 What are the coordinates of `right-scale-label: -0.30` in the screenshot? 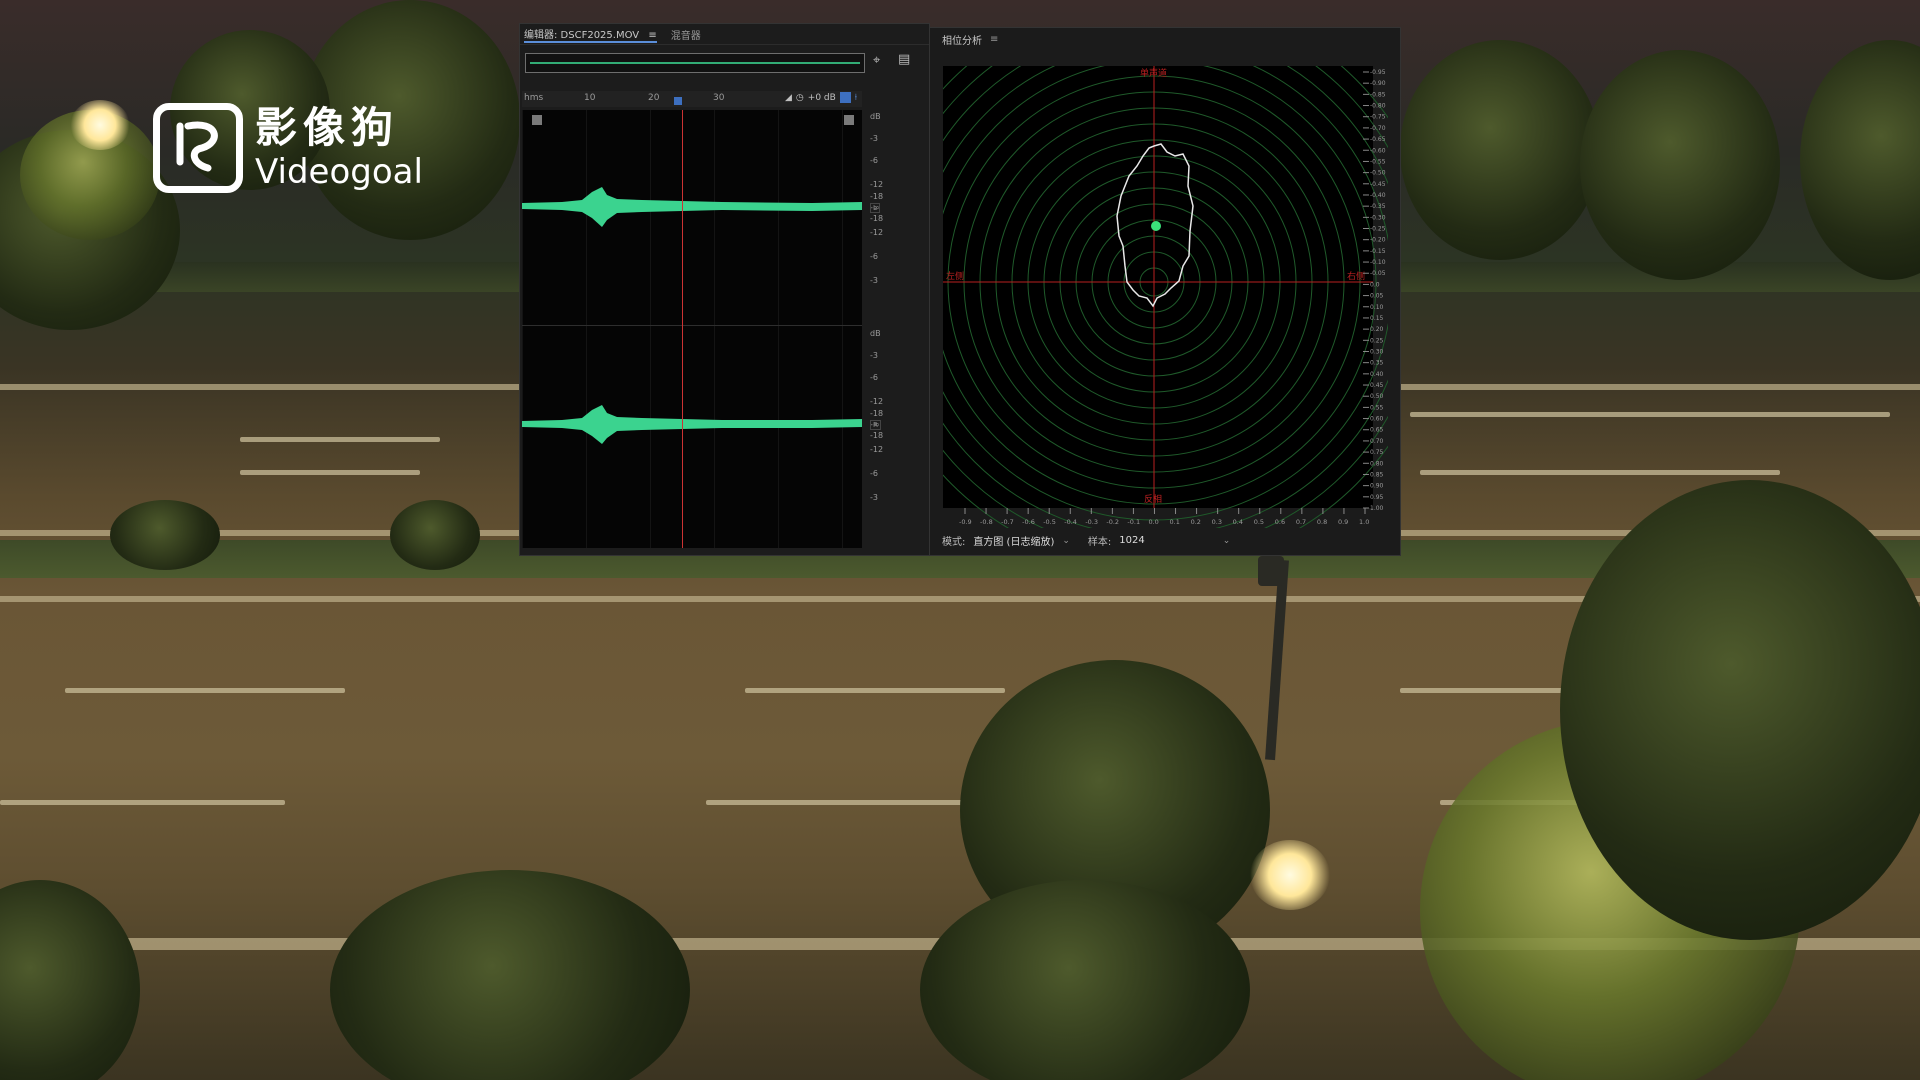 It's located at (1378, 217).